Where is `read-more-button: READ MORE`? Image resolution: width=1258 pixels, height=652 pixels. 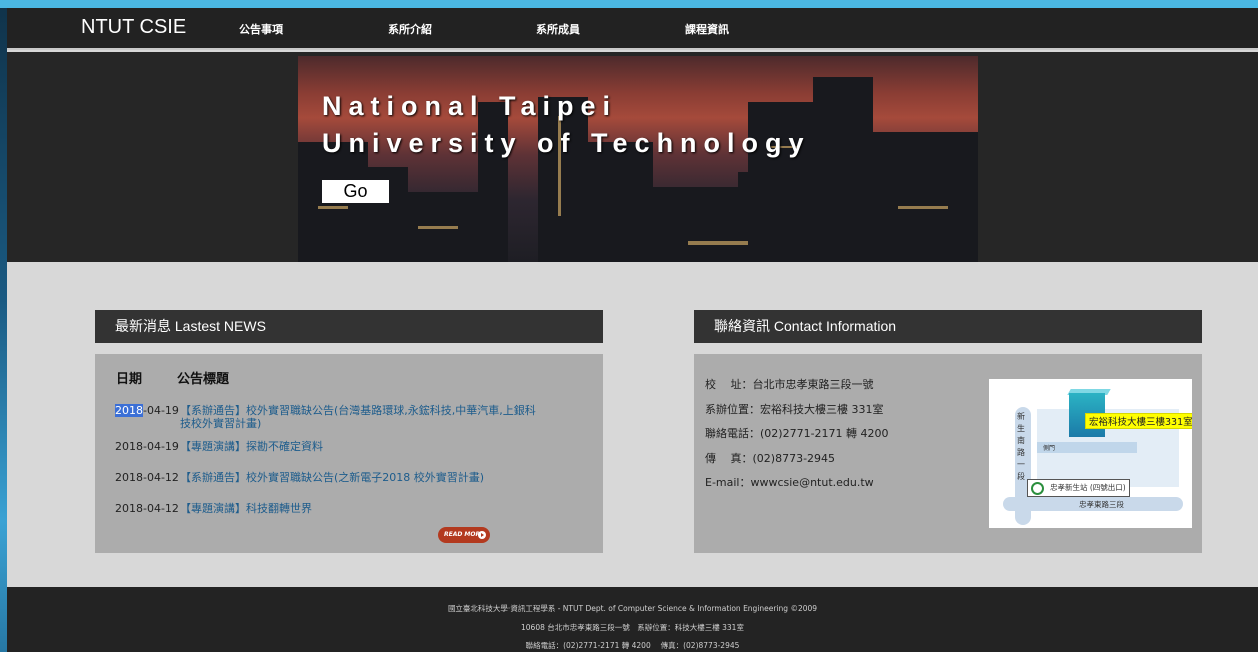 read-more-button: READ MORE is located at coordinates (464, 535).